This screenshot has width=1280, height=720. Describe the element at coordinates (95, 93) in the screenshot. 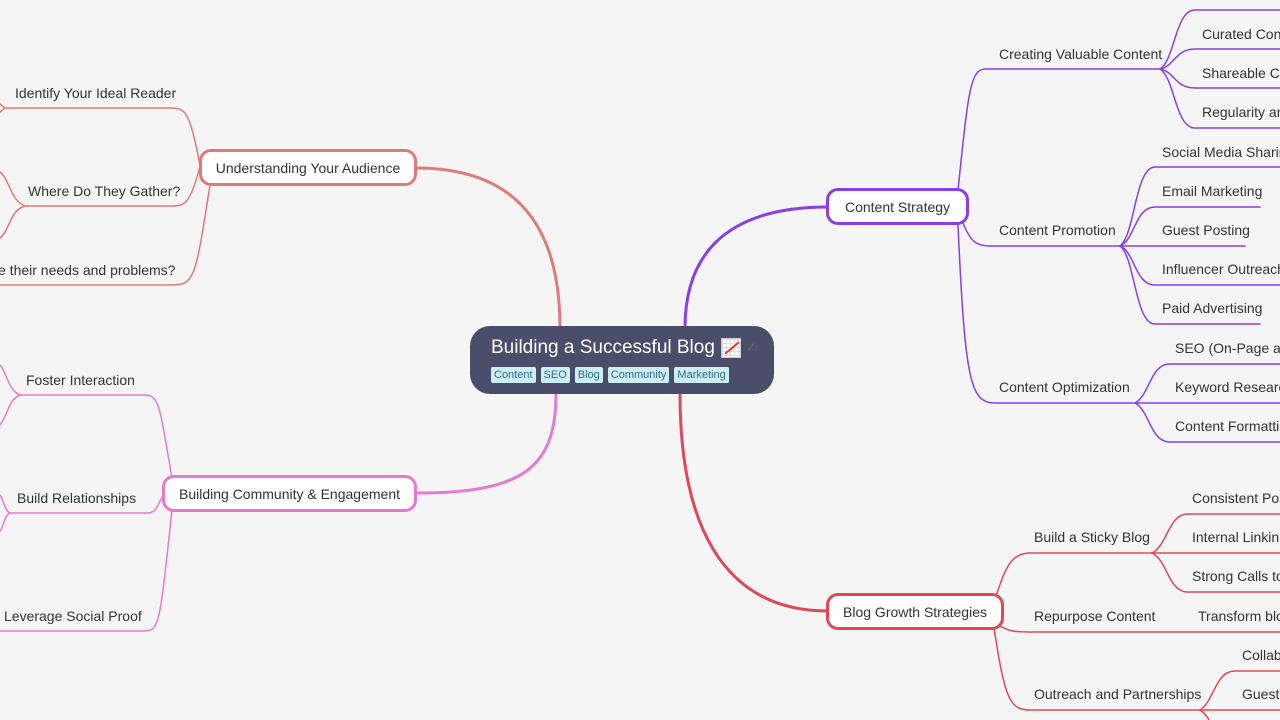

I see `leaf-node: Identify Your Ideal Reader` at that location.